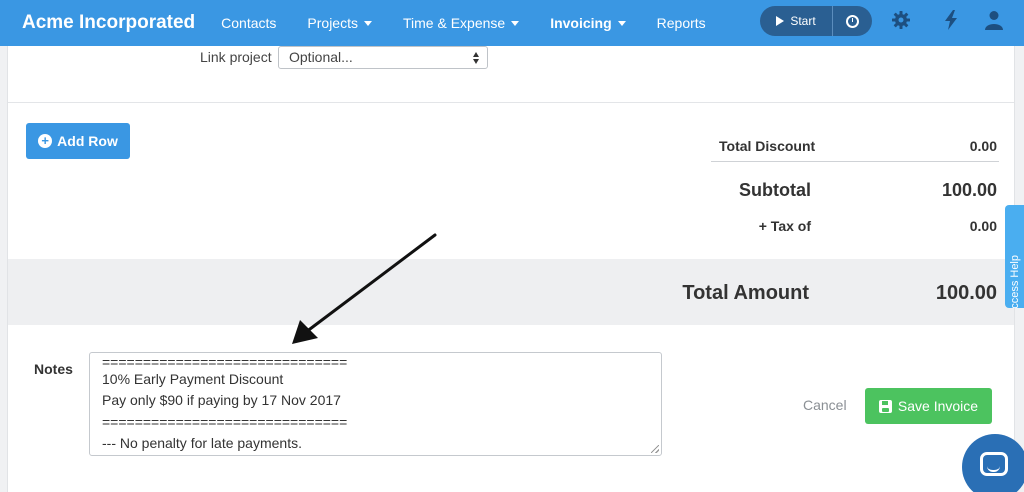 Image resolution: width=1024 pixels, height=492 pixels. What do you see at coordinates (803, 21) in the screenshot?
I see `timer-start-label: Start` at bounding box center [803, 21].